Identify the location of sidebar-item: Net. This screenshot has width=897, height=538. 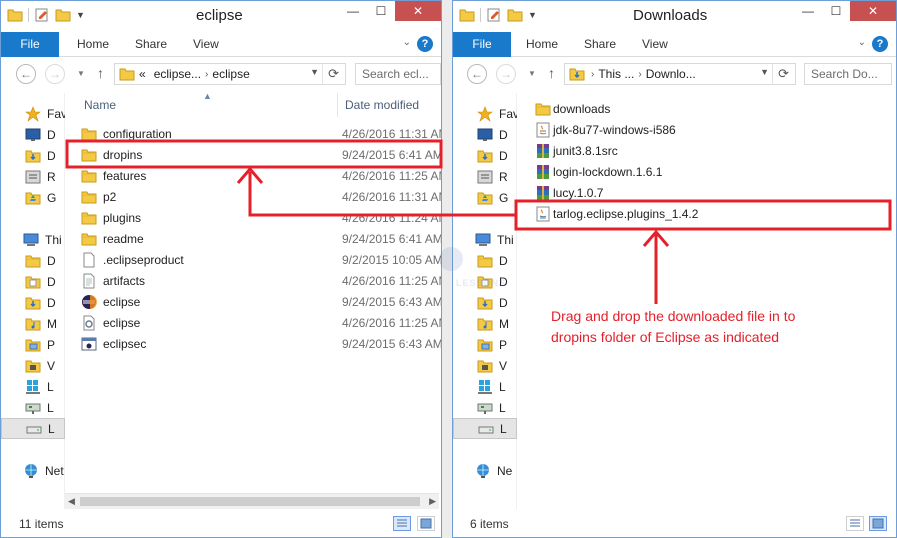
(33, 470).